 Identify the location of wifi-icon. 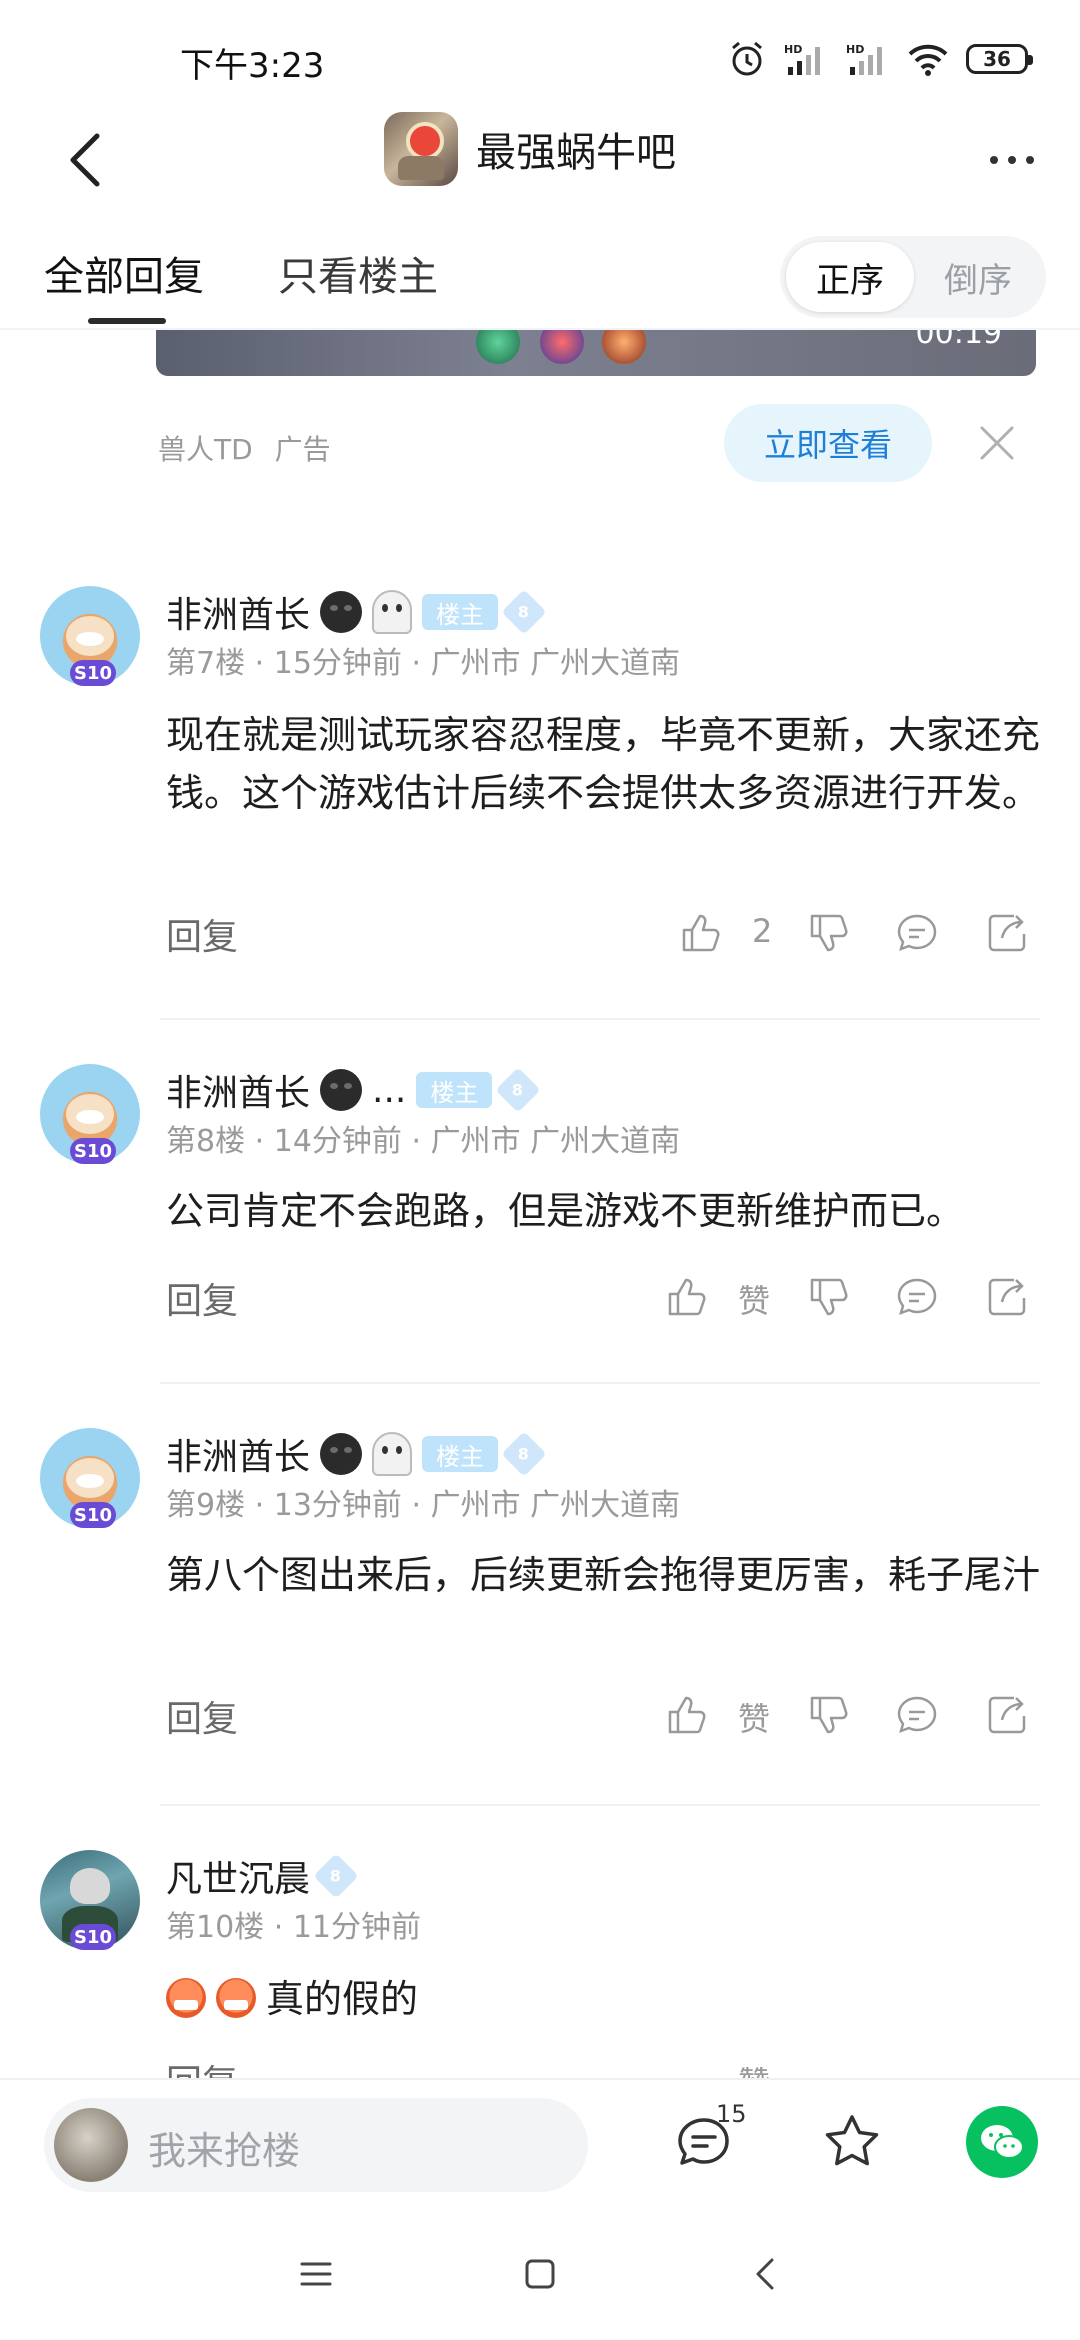
(928, 60).